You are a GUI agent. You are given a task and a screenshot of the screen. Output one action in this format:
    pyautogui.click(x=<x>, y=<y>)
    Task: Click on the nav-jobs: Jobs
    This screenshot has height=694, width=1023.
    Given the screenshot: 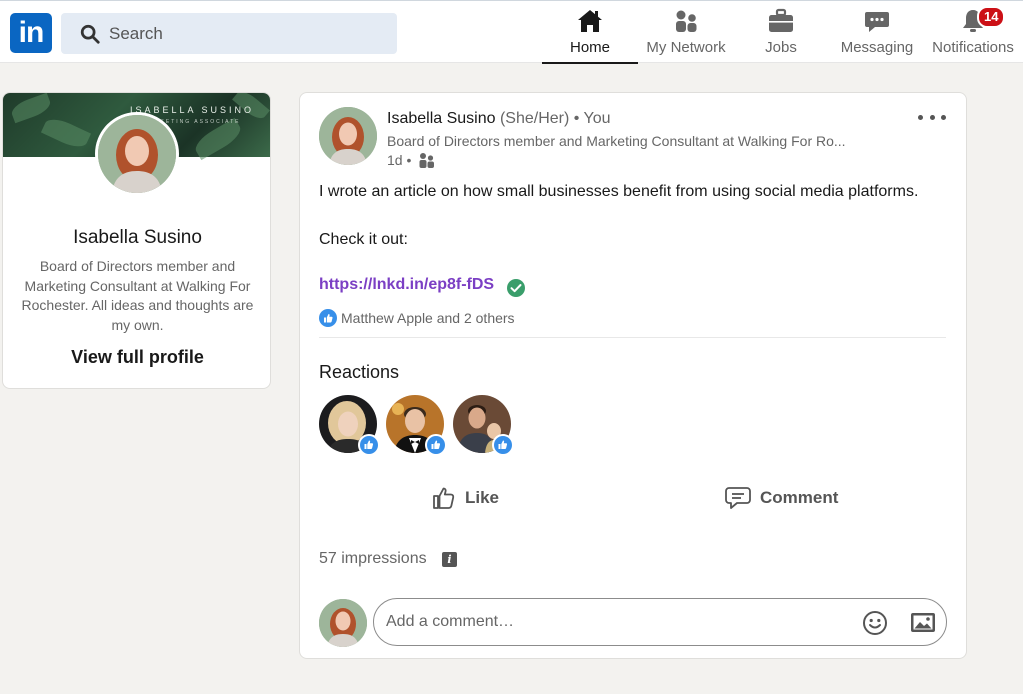 What is the action you would take?
    pyautogui.click(x=781, y=35)
    